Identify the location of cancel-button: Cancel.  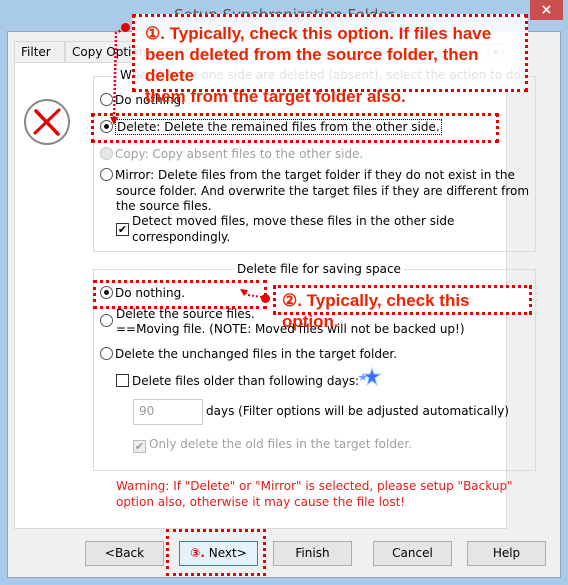
(412, 553).